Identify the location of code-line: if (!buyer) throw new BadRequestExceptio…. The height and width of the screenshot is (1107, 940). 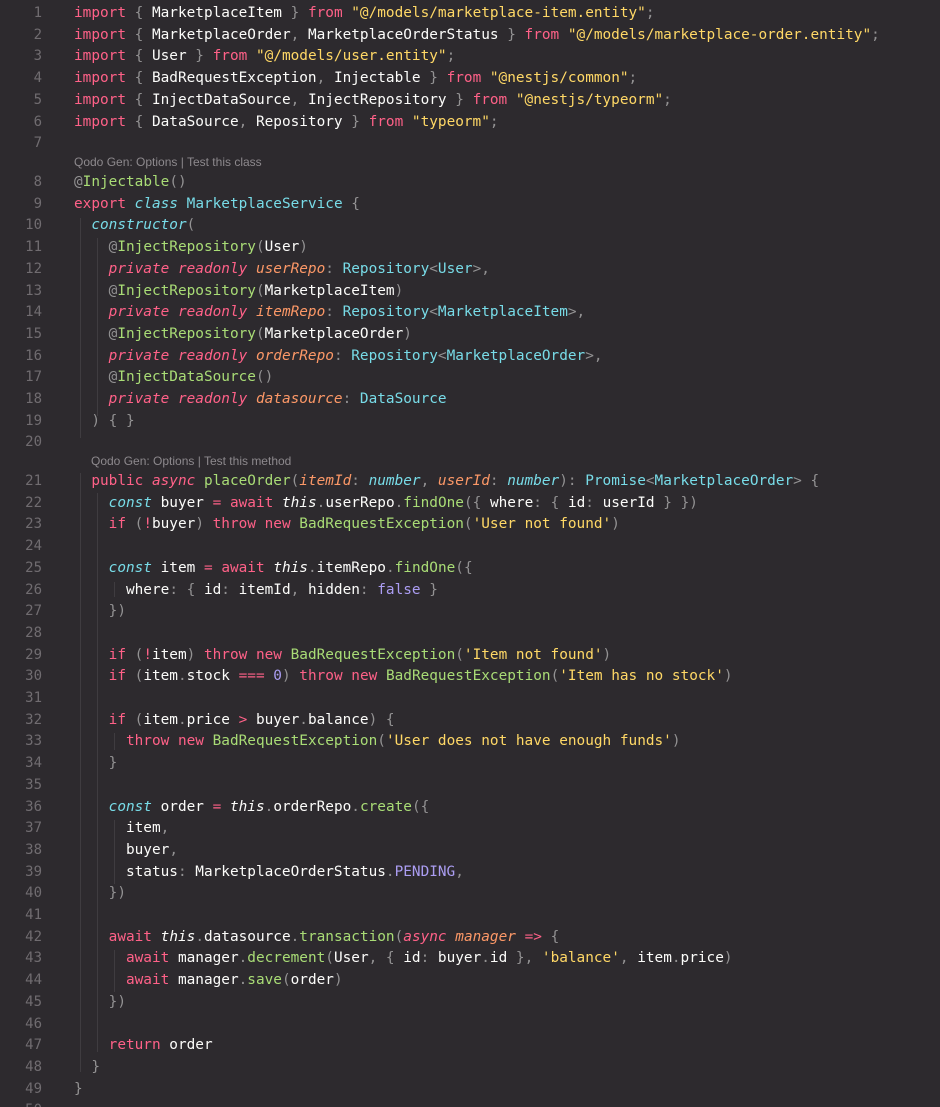
(347, 525).